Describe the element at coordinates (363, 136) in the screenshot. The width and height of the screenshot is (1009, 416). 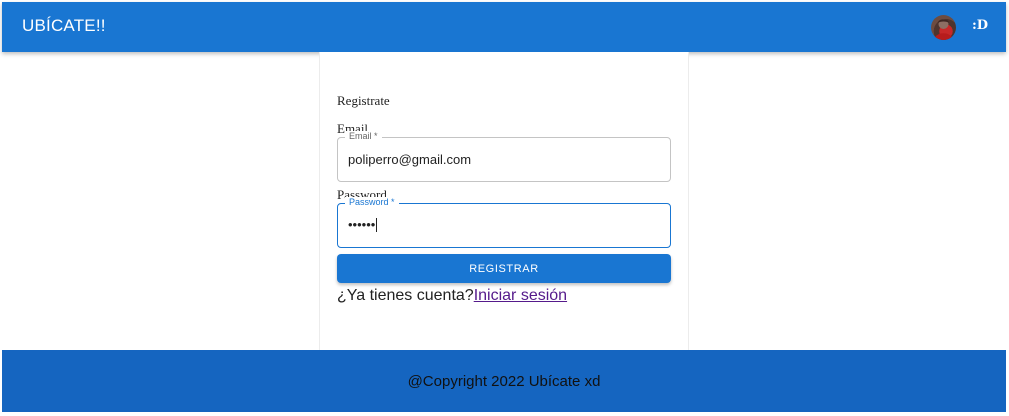
I see `email-field-legend: Email *` at that location.